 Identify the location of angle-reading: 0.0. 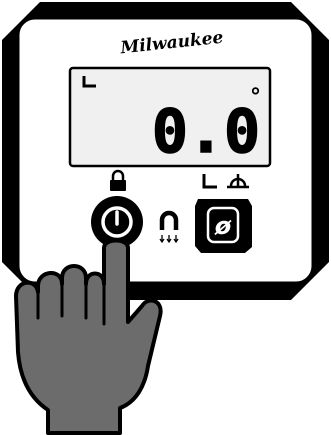
(206, 132).